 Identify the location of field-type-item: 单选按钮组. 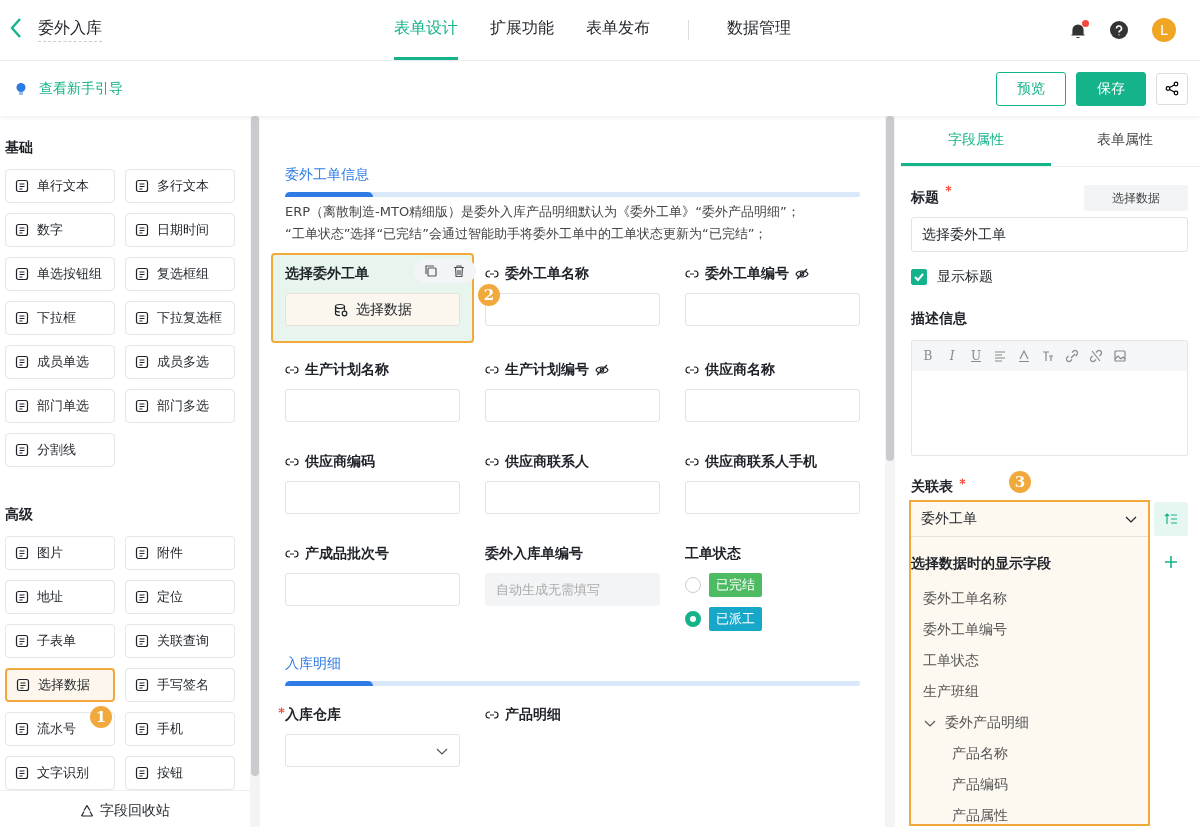
(60, 274).